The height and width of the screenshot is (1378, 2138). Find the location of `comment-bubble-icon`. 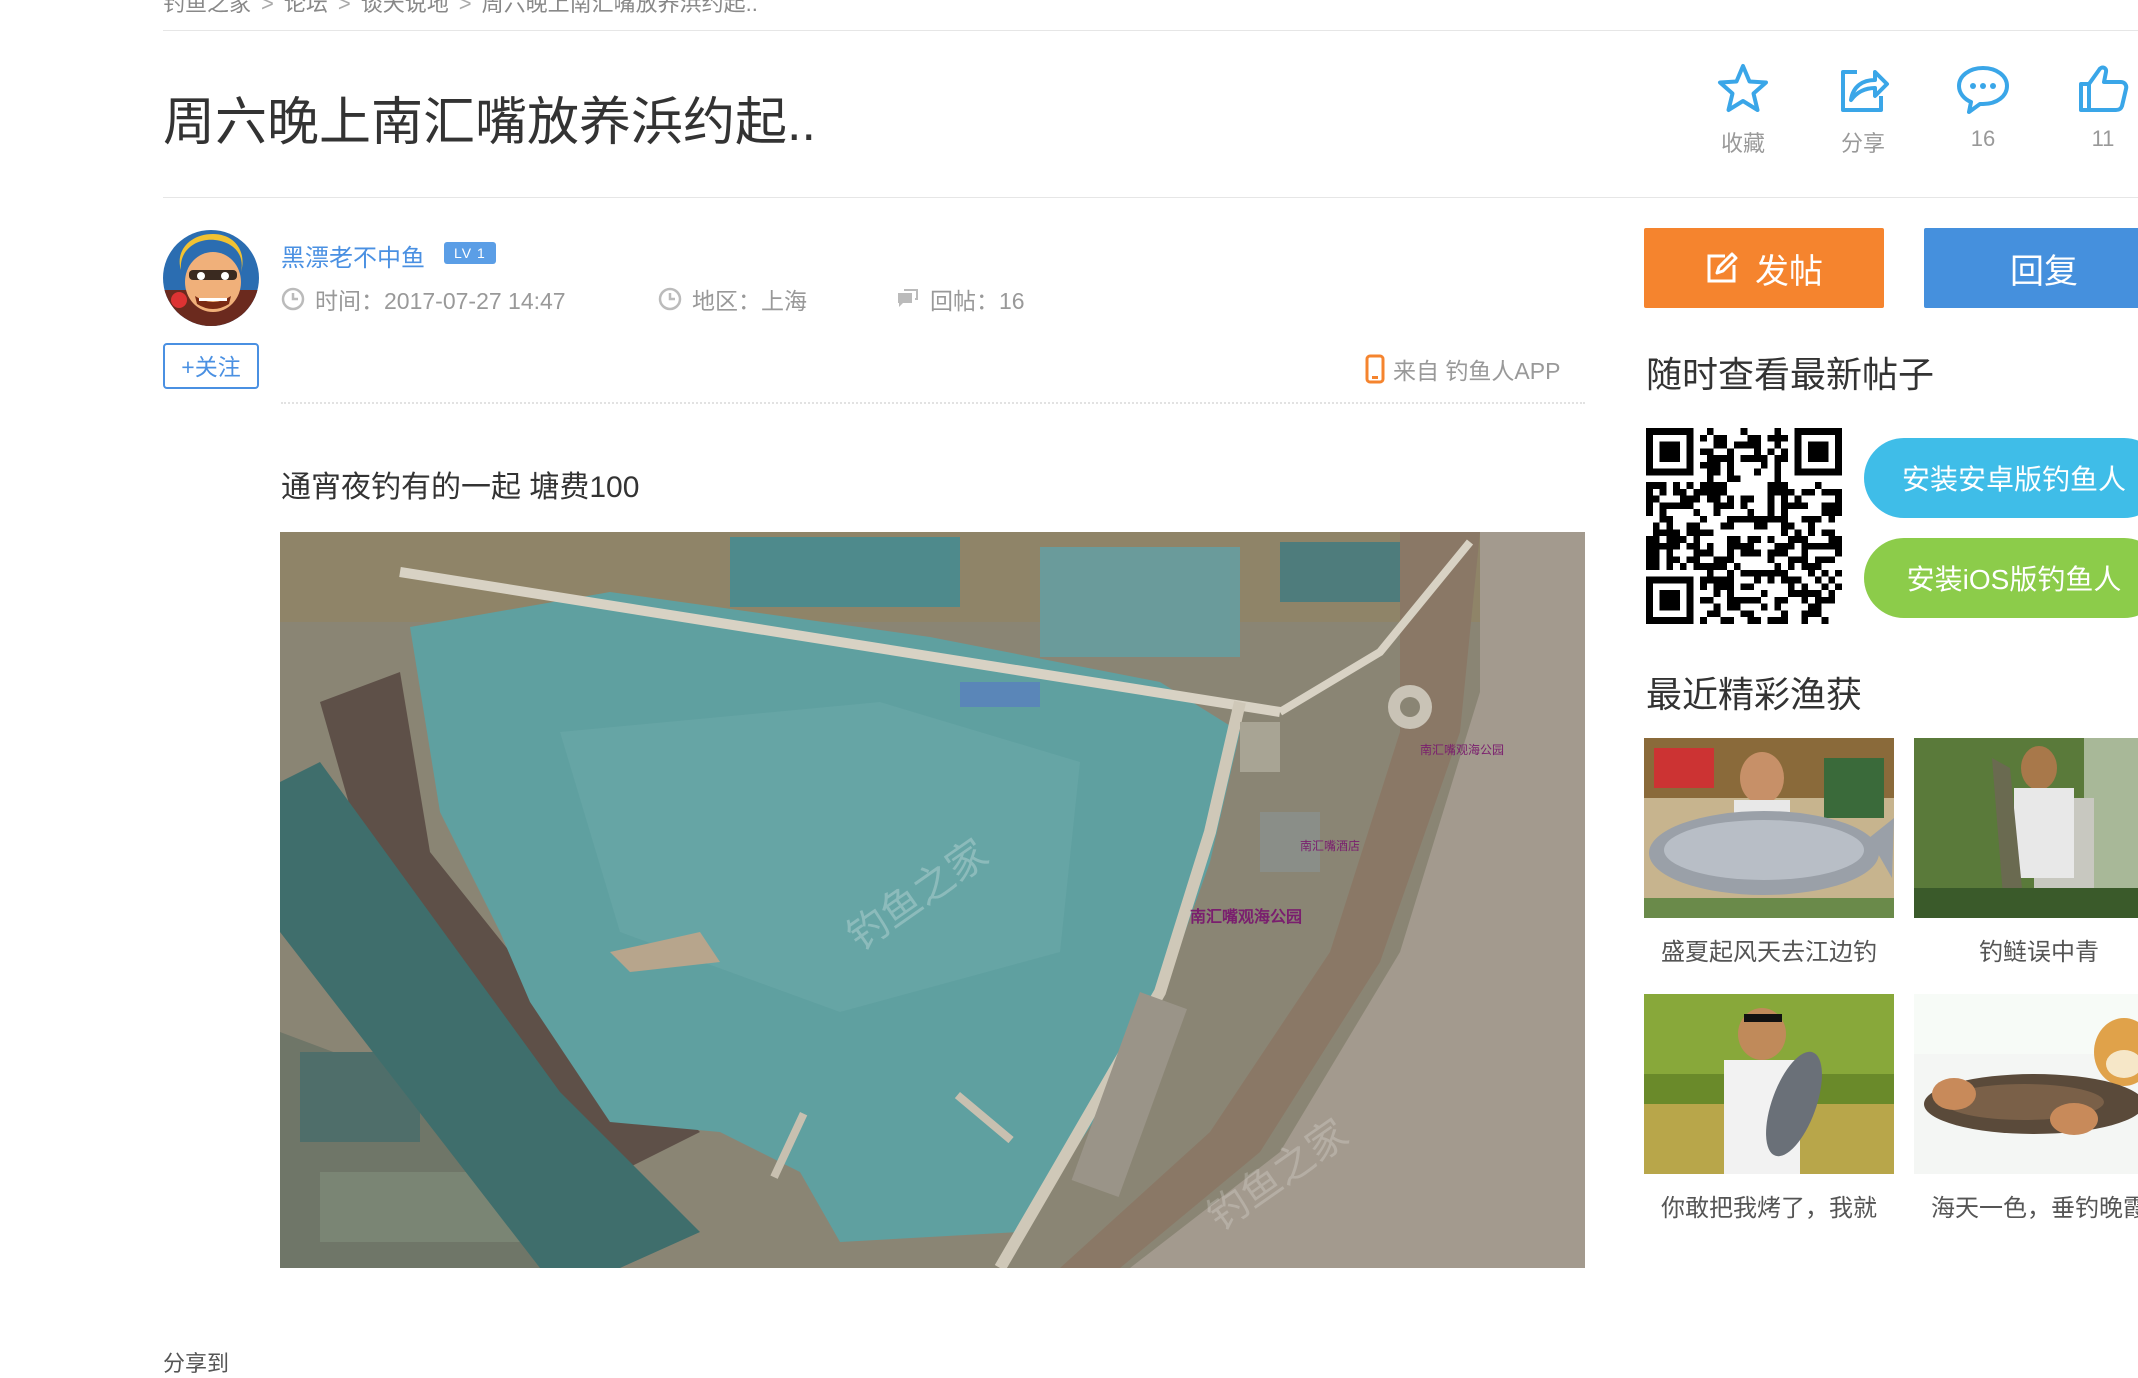

comment-bubble-icon is located at coordinates (1983, 90).